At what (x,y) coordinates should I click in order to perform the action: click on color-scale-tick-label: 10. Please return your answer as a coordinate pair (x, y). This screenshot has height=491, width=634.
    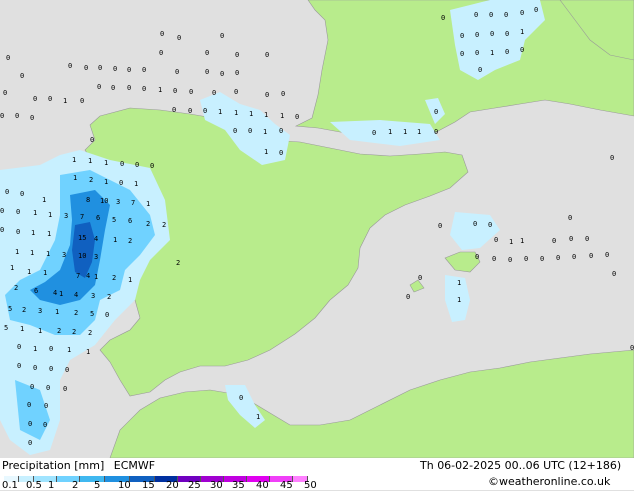
    Looking at the image, I should click on (124, 485).